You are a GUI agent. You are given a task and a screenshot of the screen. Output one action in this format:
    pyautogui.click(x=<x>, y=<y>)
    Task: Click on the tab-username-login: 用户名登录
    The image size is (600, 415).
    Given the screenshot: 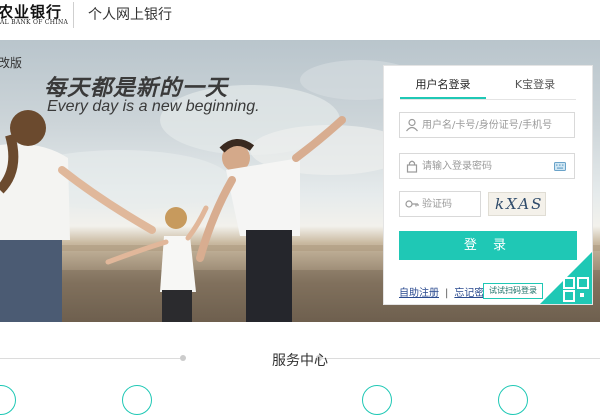 What is the action you would take?
    pyautogui.click(x=443, y=82)
    